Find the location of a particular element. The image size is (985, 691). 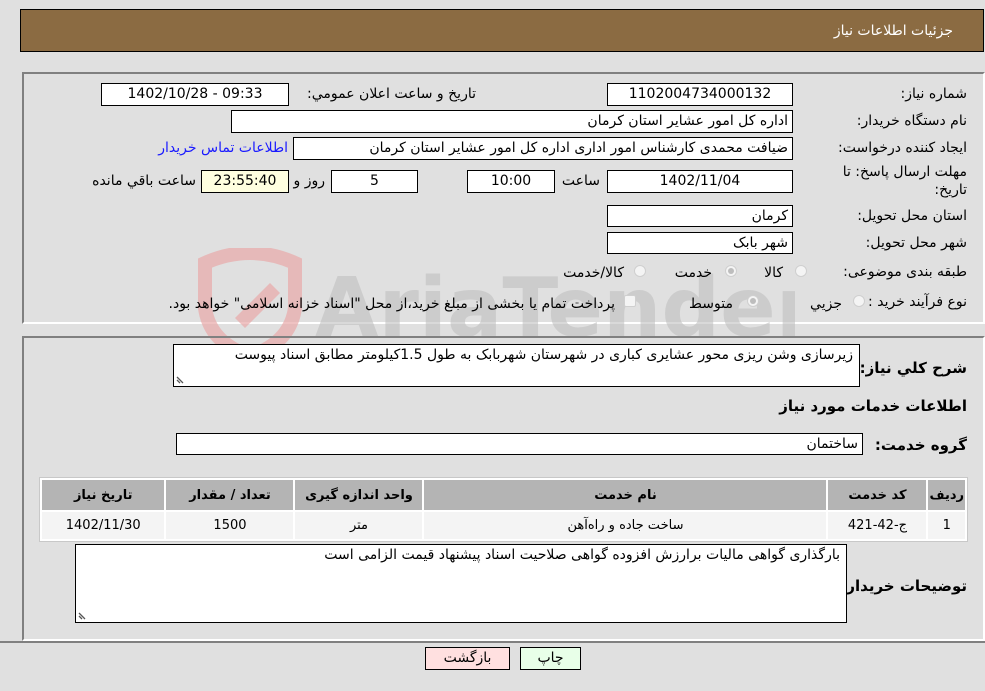

process-option-minor: جزيي is located at coordinates (826, 304).